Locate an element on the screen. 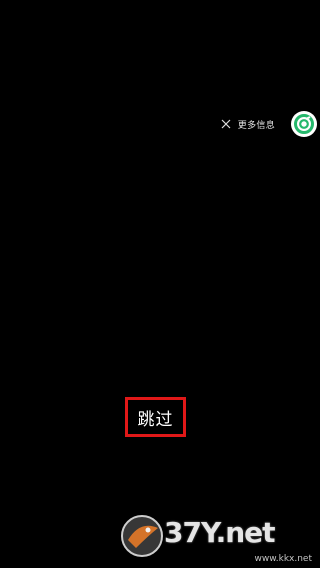 This screenshot has width=320, height=568. close-icon is located at coordinates (226, 124).